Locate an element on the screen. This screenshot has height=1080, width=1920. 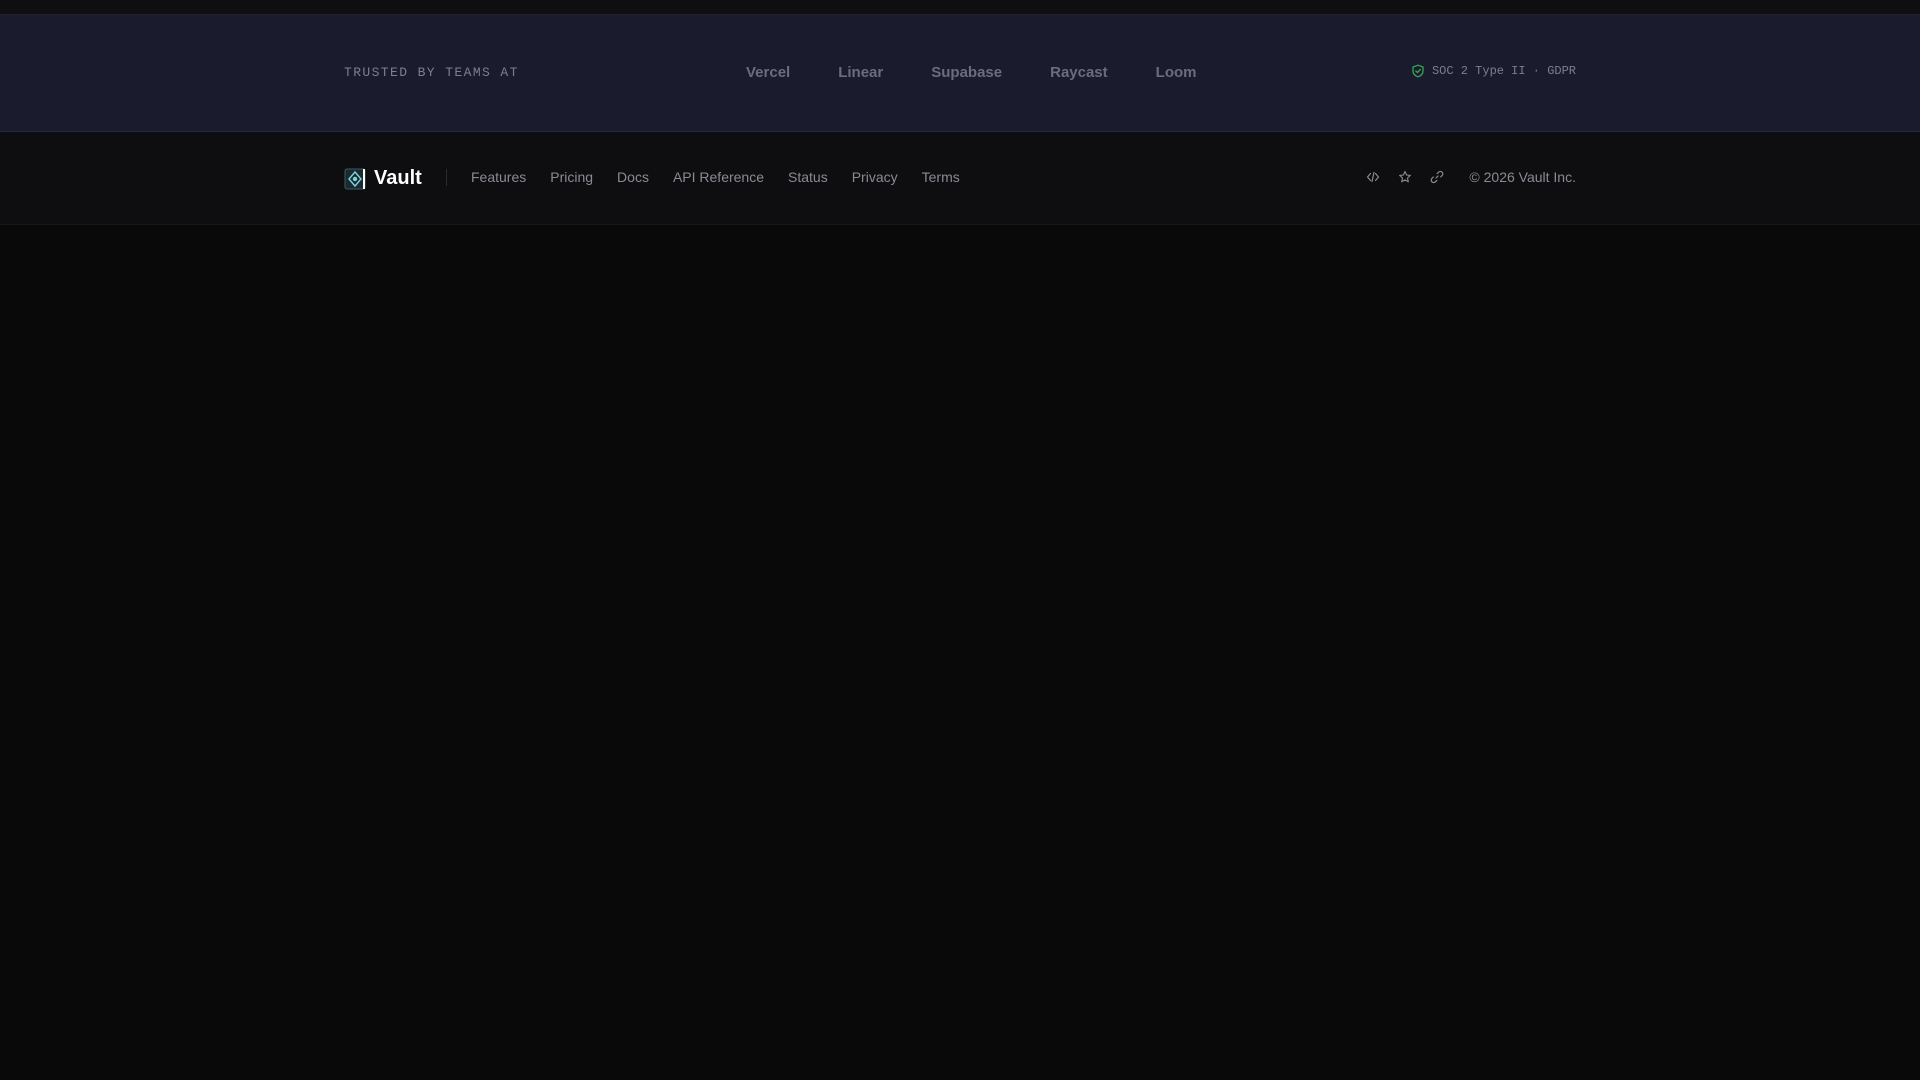
vault-logo-icon is located at coordinates (355, 179).